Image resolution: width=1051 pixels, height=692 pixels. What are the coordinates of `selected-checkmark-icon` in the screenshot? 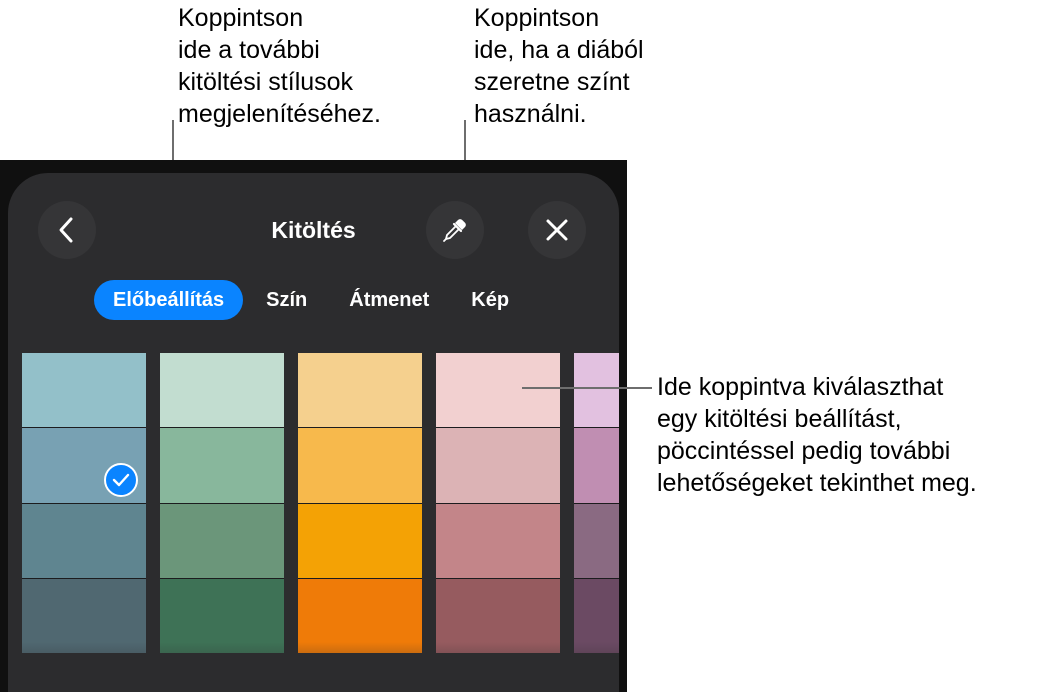 It's located at (121, 480).